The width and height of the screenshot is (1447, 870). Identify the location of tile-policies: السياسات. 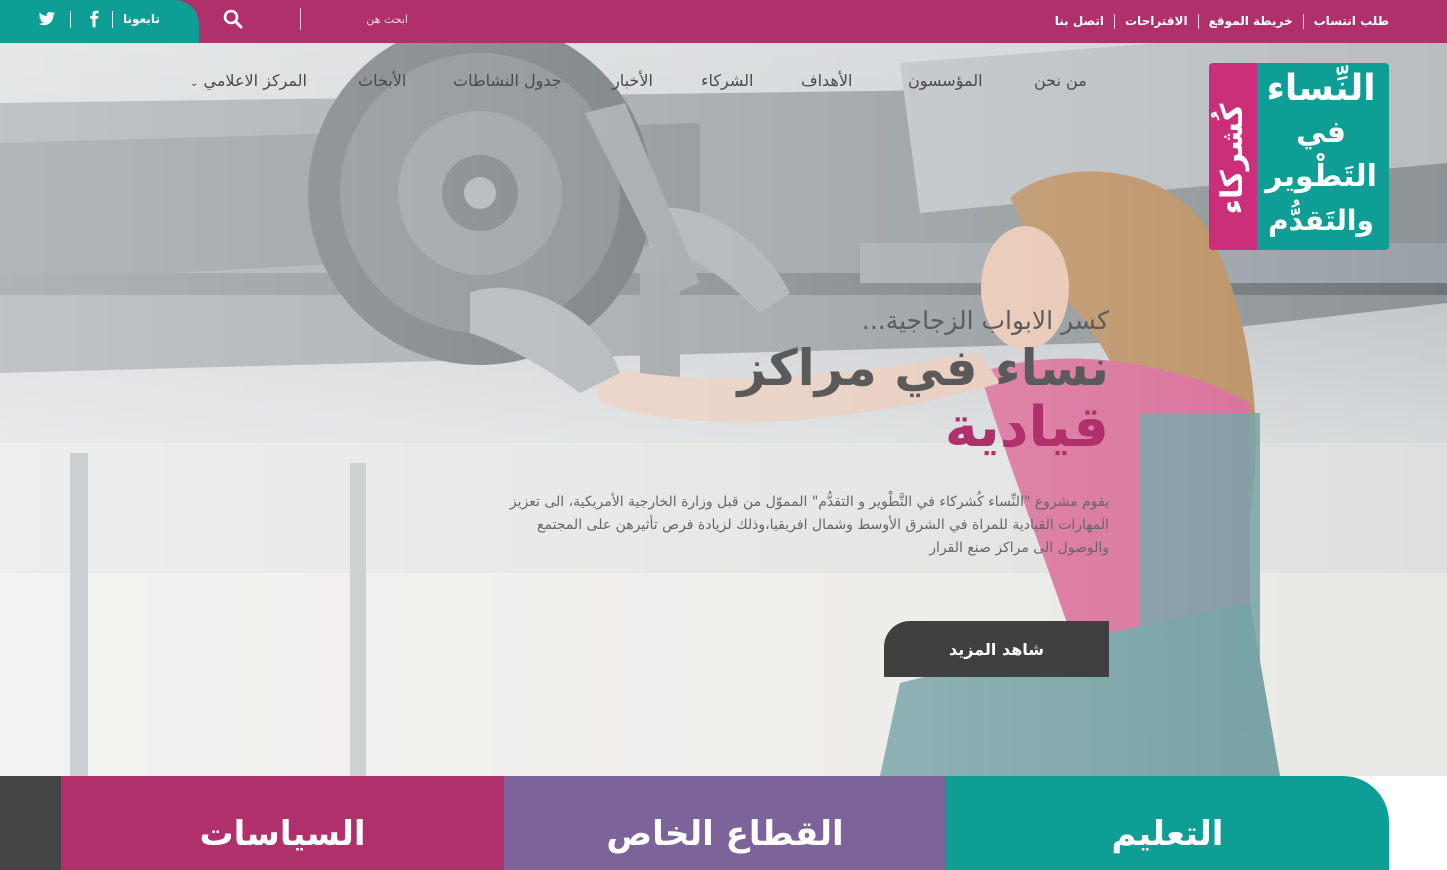
(282, 823).